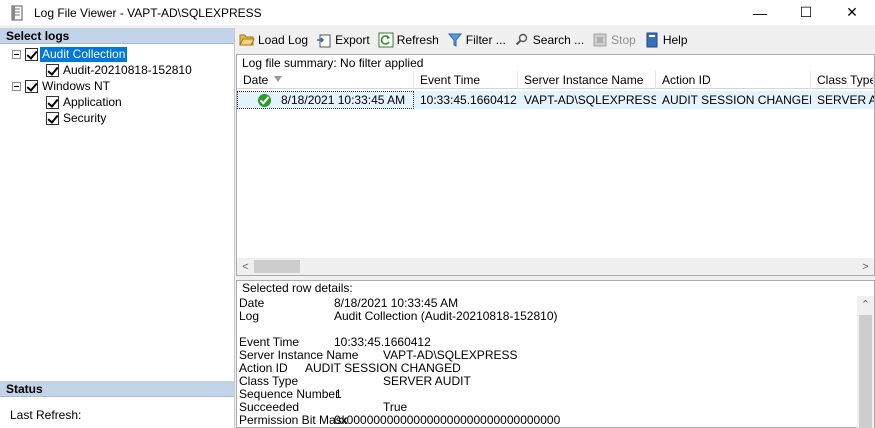  I want to click on detail-permission-value: 0x00000000000000000000000000000000, so click(447, 420).